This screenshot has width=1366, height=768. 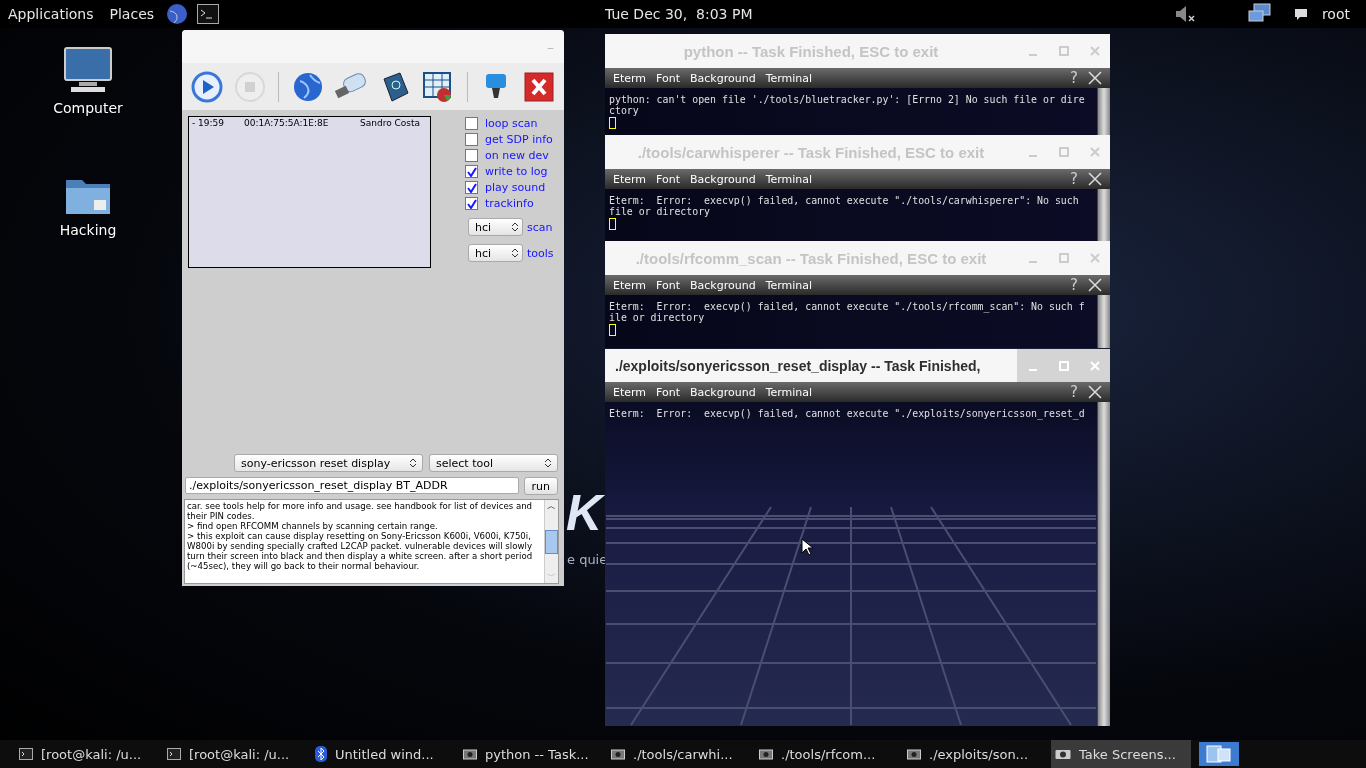 I want to click on network-icon, so click(x=1259, y=14).